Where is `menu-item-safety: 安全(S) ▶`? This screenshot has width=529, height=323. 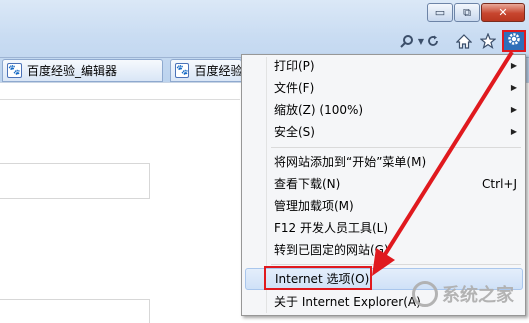 menu-item-safety: 安全(S) ▶ is located at coordinates (395, 132).